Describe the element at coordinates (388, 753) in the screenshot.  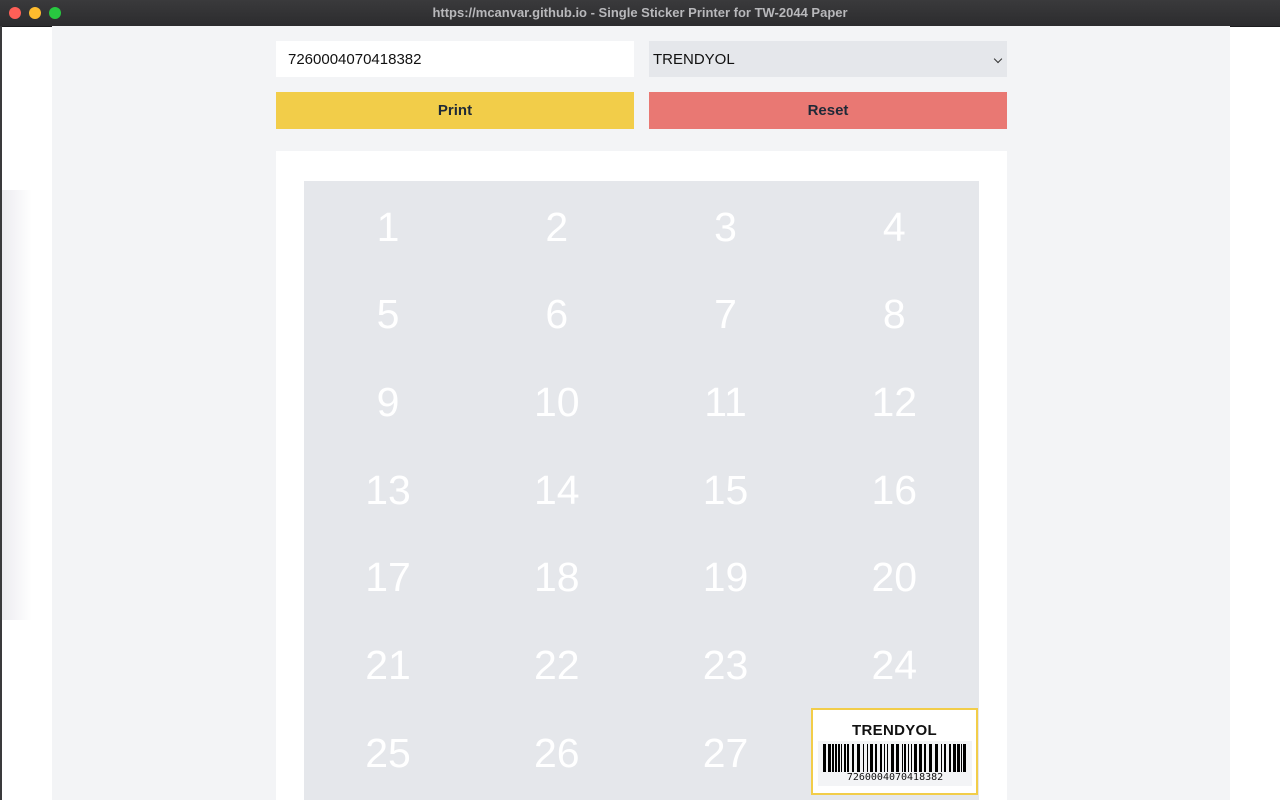
I see `sheet-cell-25: 25` at that location.